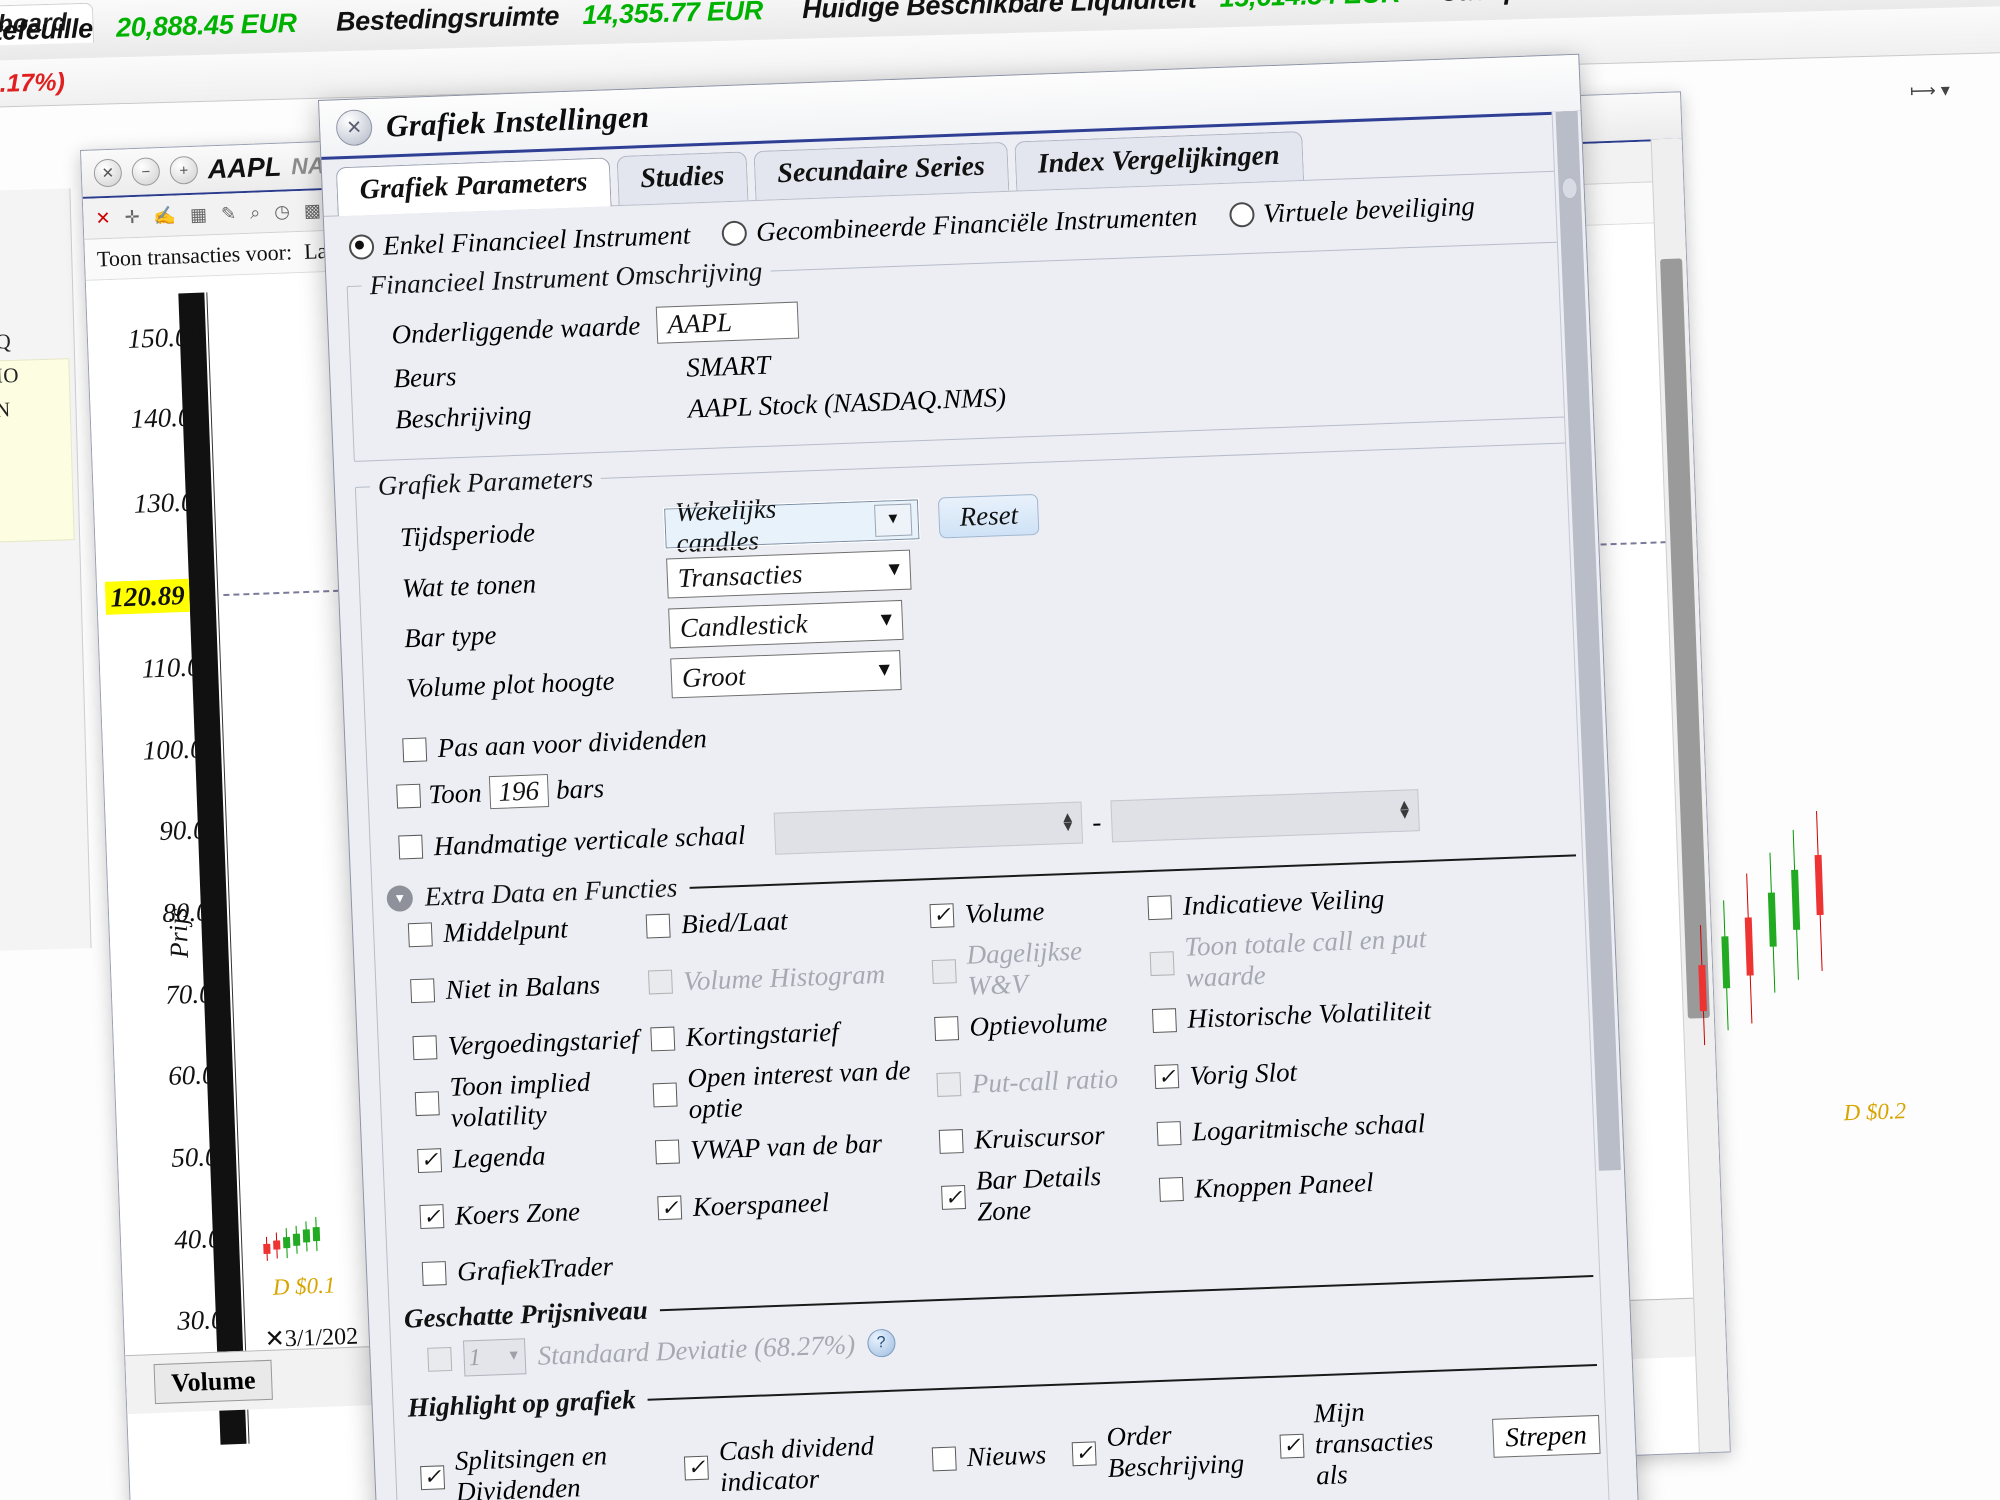 This screenshot has height=1500, width=2000. What do you see at coordinates (518, 792) in the screenshot?
I see `bars-count-input: 196` at bounding box center [518, 792].